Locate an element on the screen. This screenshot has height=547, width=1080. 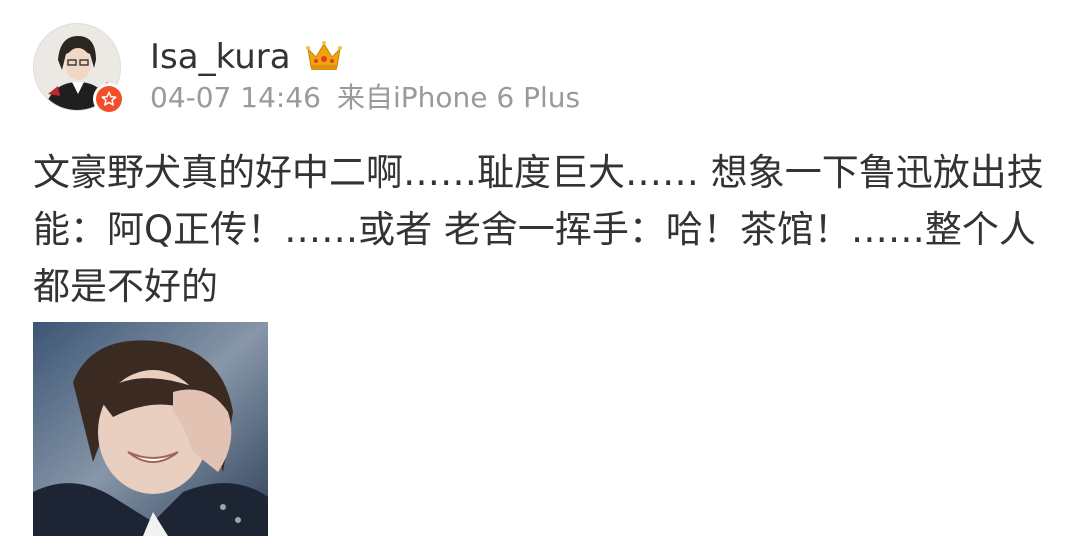
crown-icon is located at coordinates (324, 56).